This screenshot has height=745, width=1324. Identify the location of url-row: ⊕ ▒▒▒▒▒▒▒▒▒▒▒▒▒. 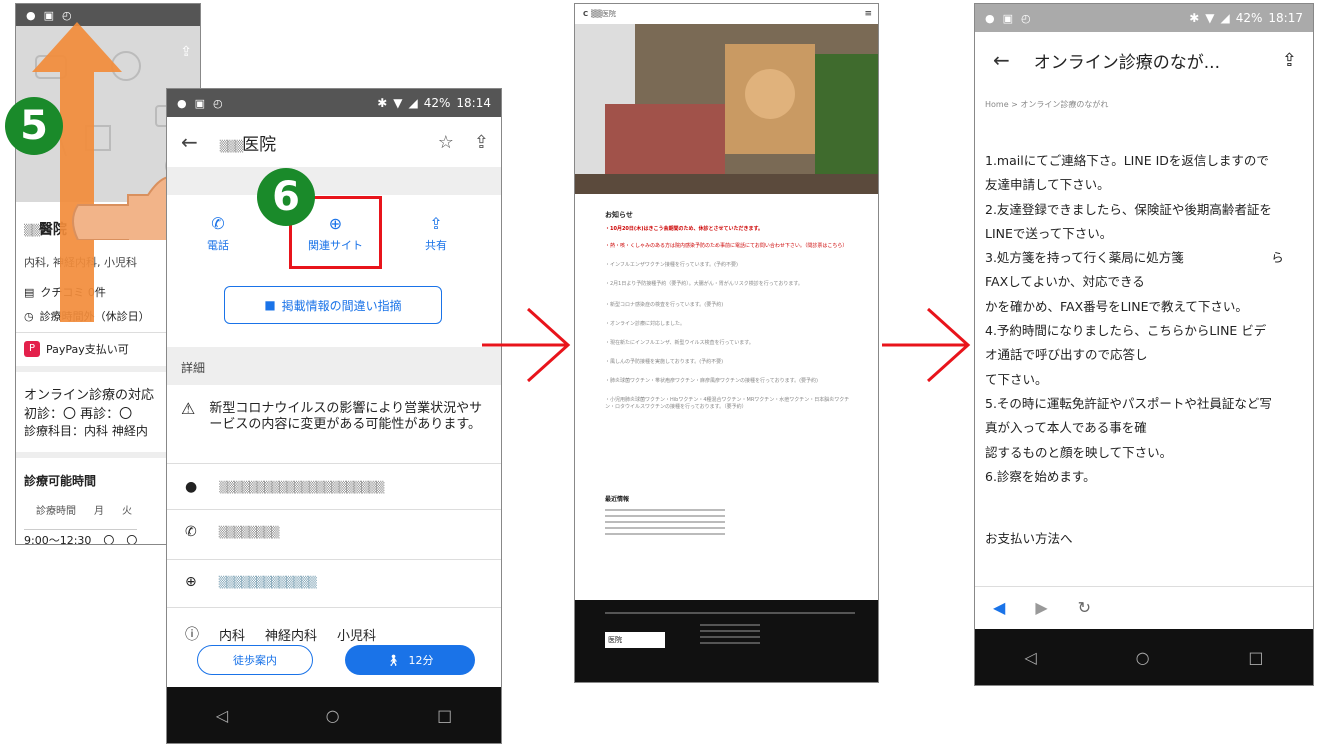
(251, 582).